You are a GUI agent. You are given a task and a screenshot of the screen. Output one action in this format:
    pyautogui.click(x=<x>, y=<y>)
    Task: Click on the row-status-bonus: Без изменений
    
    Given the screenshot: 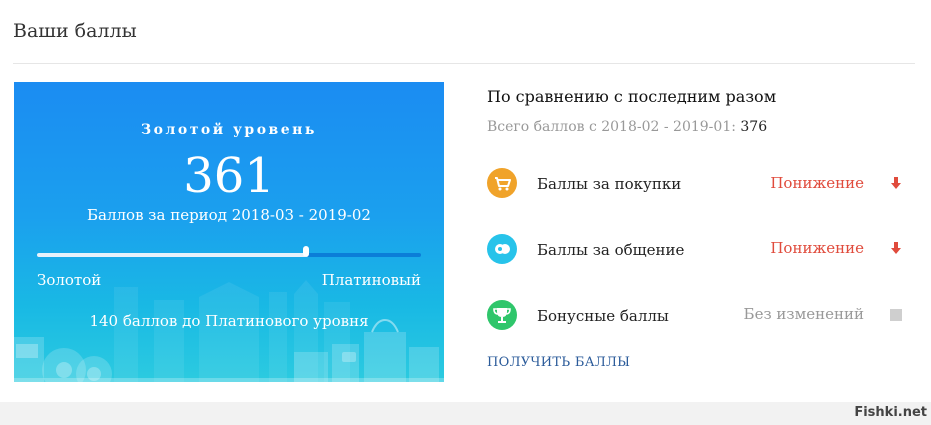 What is the action you would take?
    pyautogui.click(x=803, y=314)
    